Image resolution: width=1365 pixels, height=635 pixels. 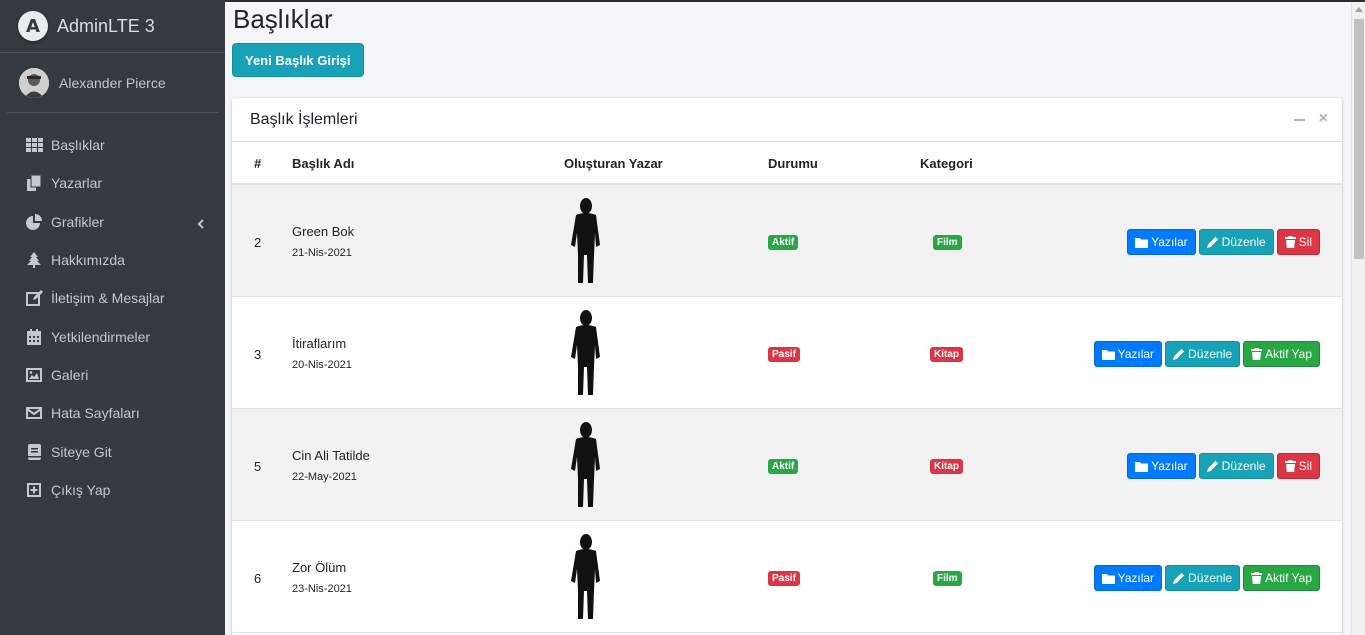 I want to click on sidebar-item-label: Hata Sayfaları, so click(x=95, y=413).